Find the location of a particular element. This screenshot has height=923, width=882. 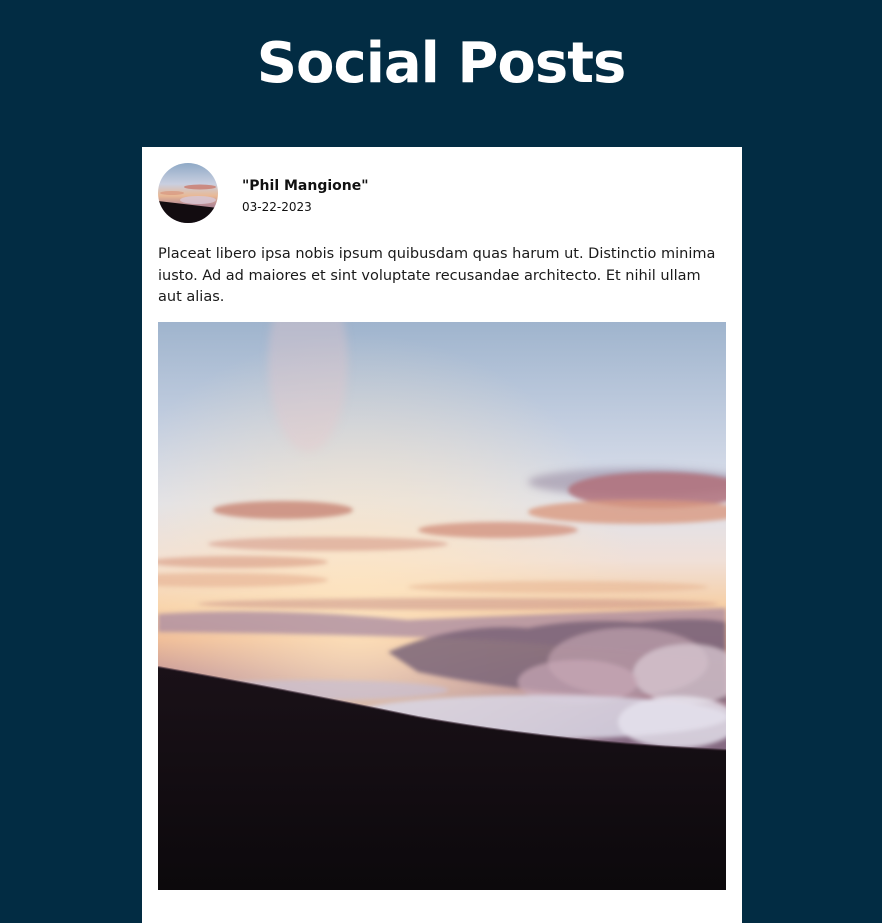

avatar-sunset-image is located at coordinates (188, 193).